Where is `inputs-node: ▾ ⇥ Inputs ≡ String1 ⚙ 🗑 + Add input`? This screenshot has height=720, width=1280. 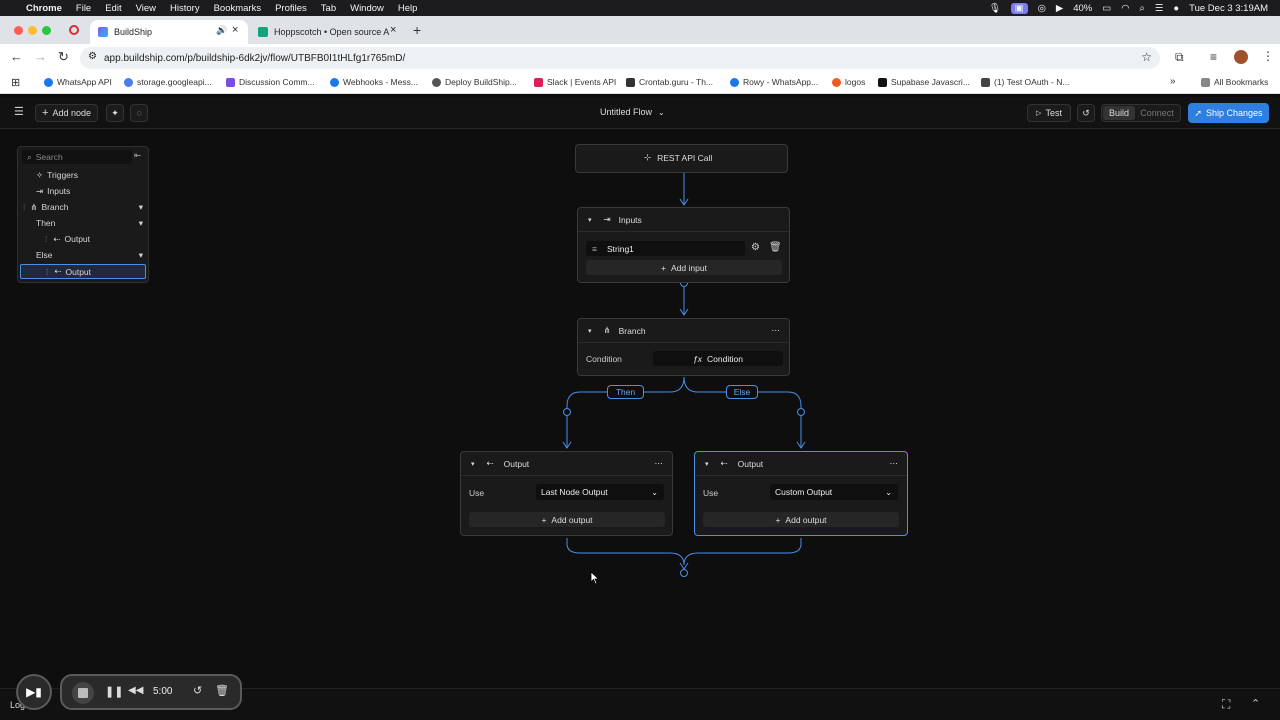 inputs-node: ▾ ⇥ Inputs ≡ String1 ⚙ 🗑 + Add input is located at coordinates (683, 245).